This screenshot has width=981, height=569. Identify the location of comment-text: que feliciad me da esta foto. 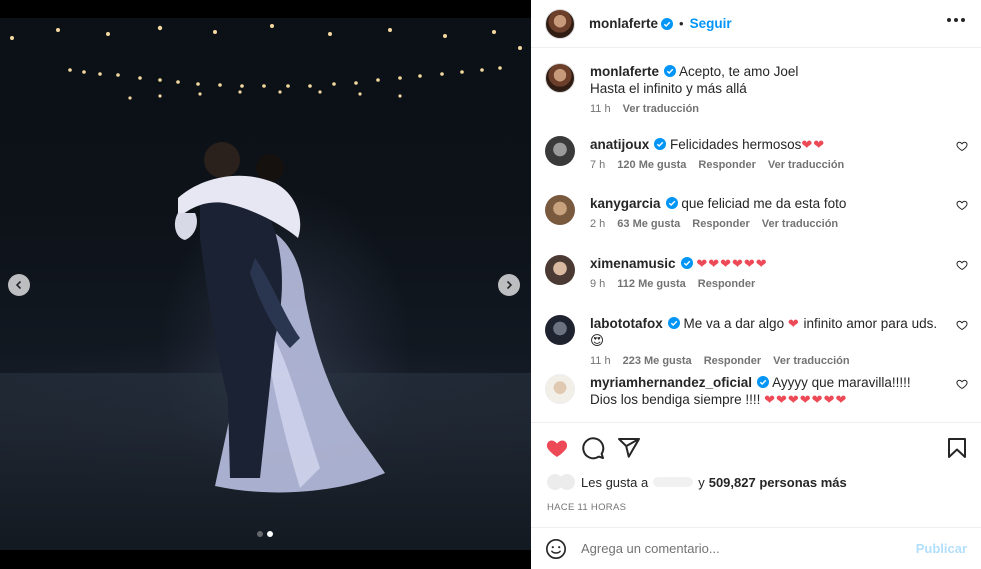
(764, 203).